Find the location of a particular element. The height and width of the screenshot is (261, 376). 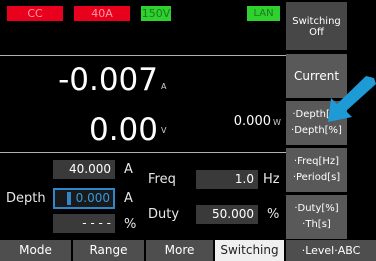

softkey-label: Off is located at coordinates (316, 32).